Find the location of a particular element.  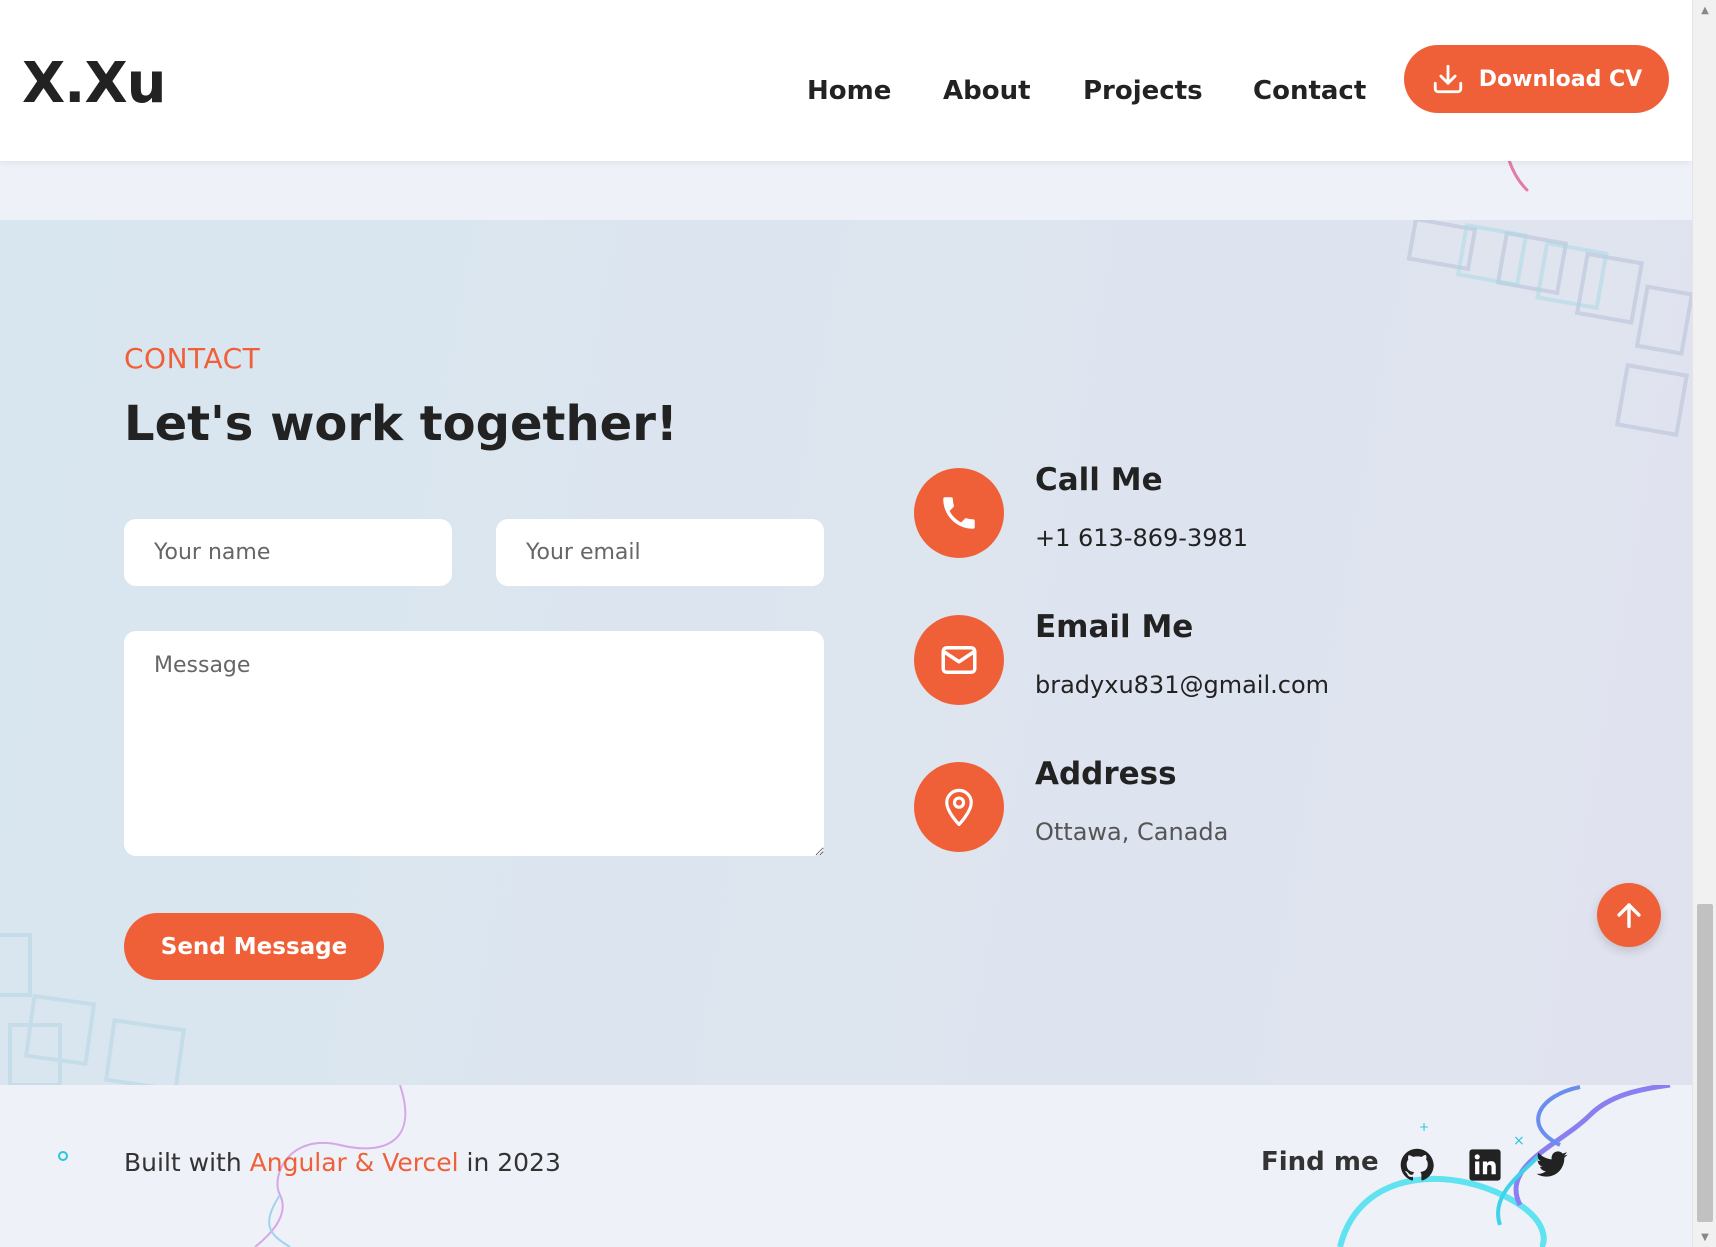

download-cv-label: Download CV is located at coordinates (1560, 79).